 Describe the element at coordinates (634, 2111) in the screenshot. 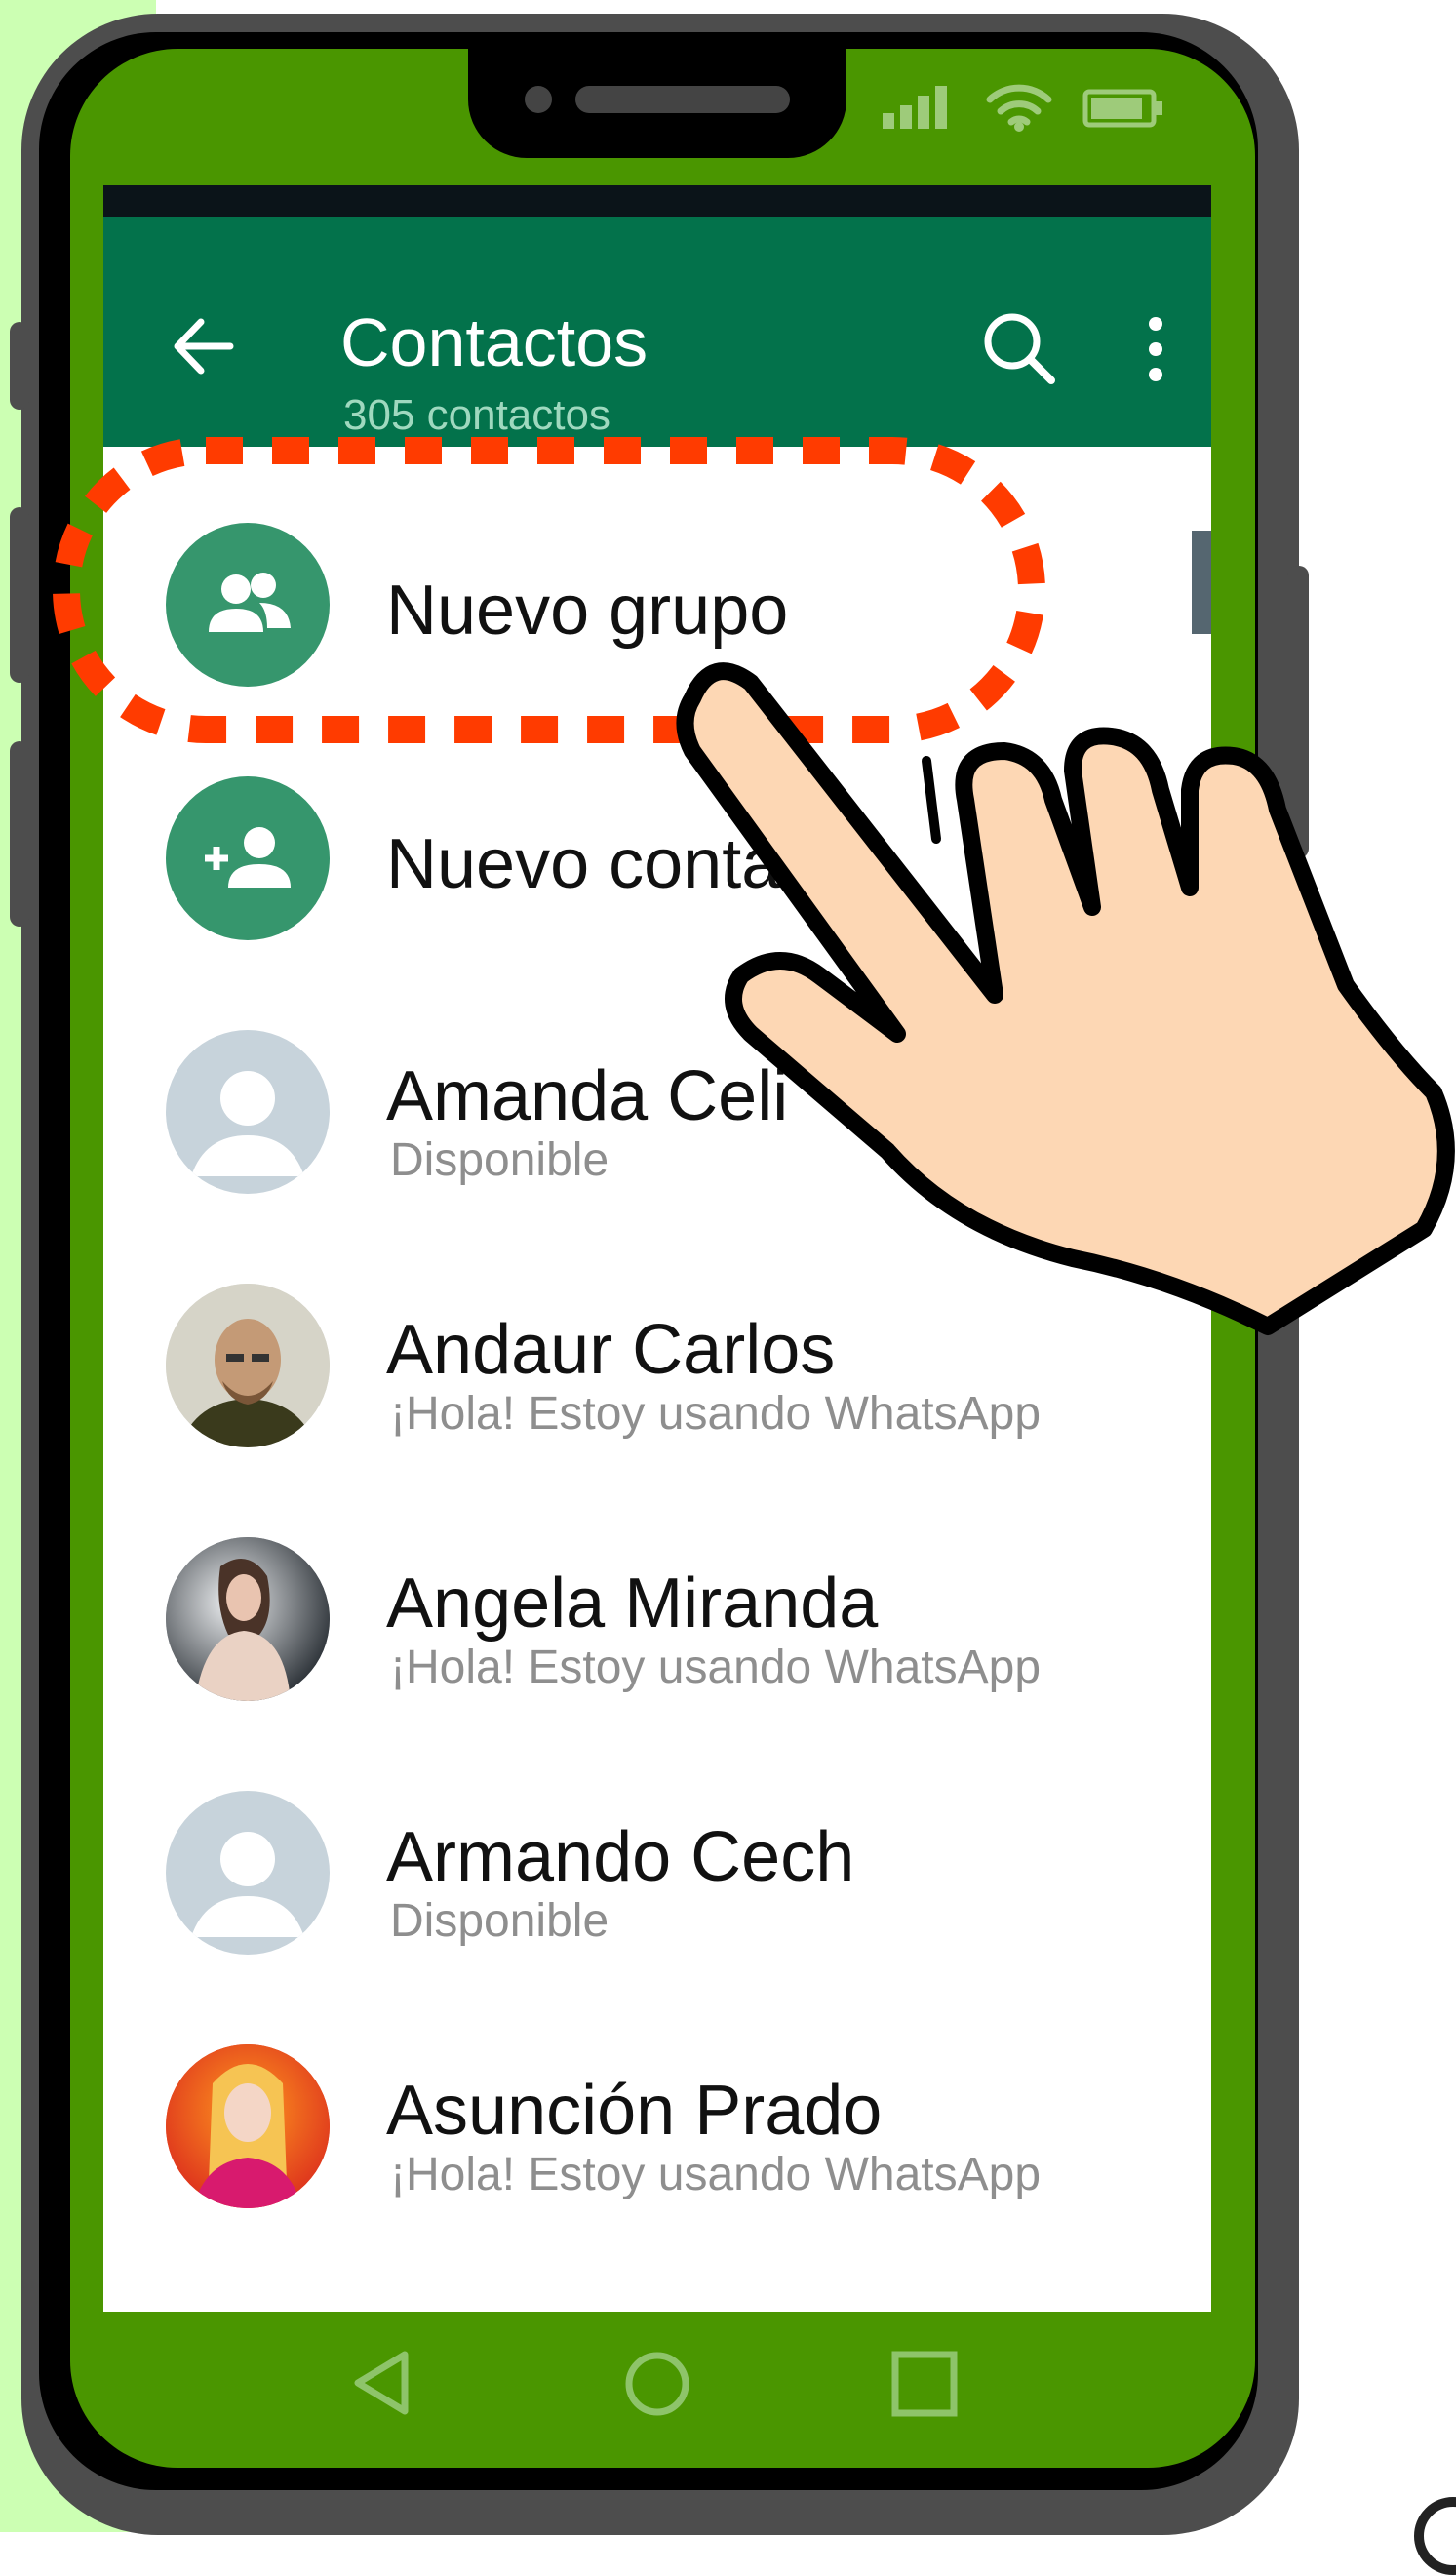

I see `contact-name: Asunción Prado` at that location.